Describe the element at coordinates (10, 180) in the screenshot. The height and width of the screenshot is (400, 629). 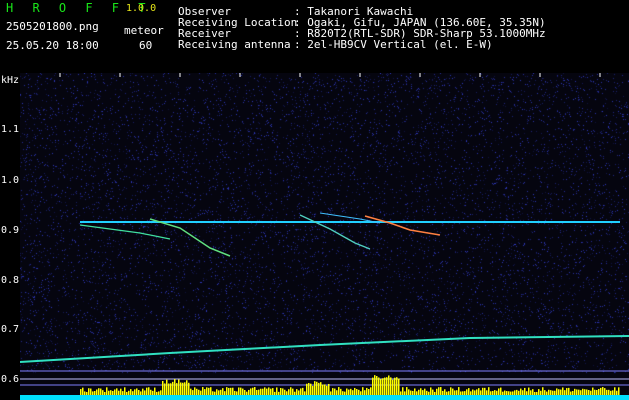
I see `y-tick: 1.0` at that location.